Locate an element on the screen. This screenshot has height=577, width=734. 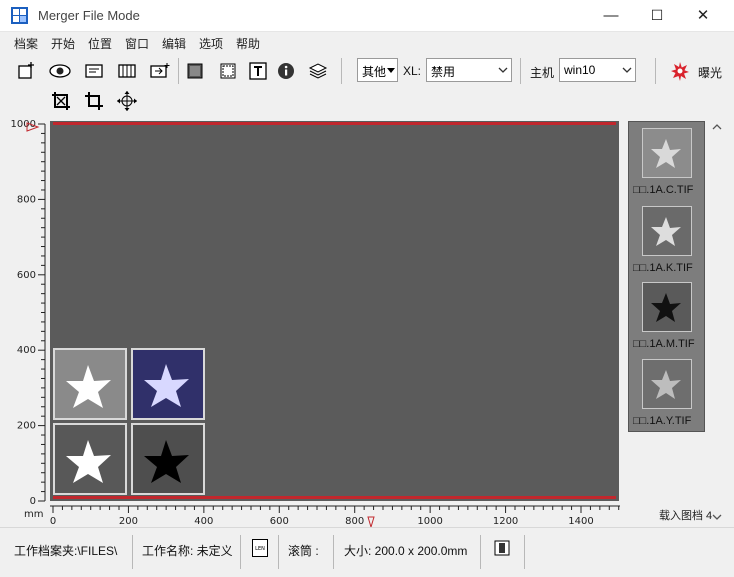
menu-bar: 档案 开始 位置 窗口 编辑 选项 帮助 is located at coordinates (367, 43).